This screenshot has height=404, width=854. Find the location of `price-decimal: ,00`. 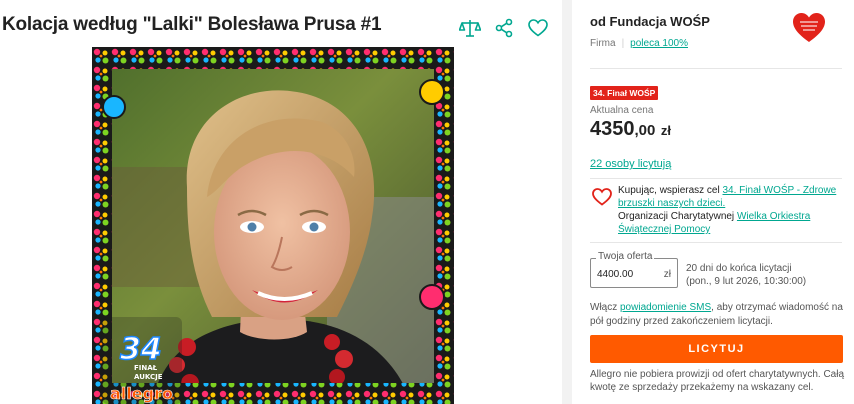

price-decimal: ,00 is located at coordinates (645, 130).